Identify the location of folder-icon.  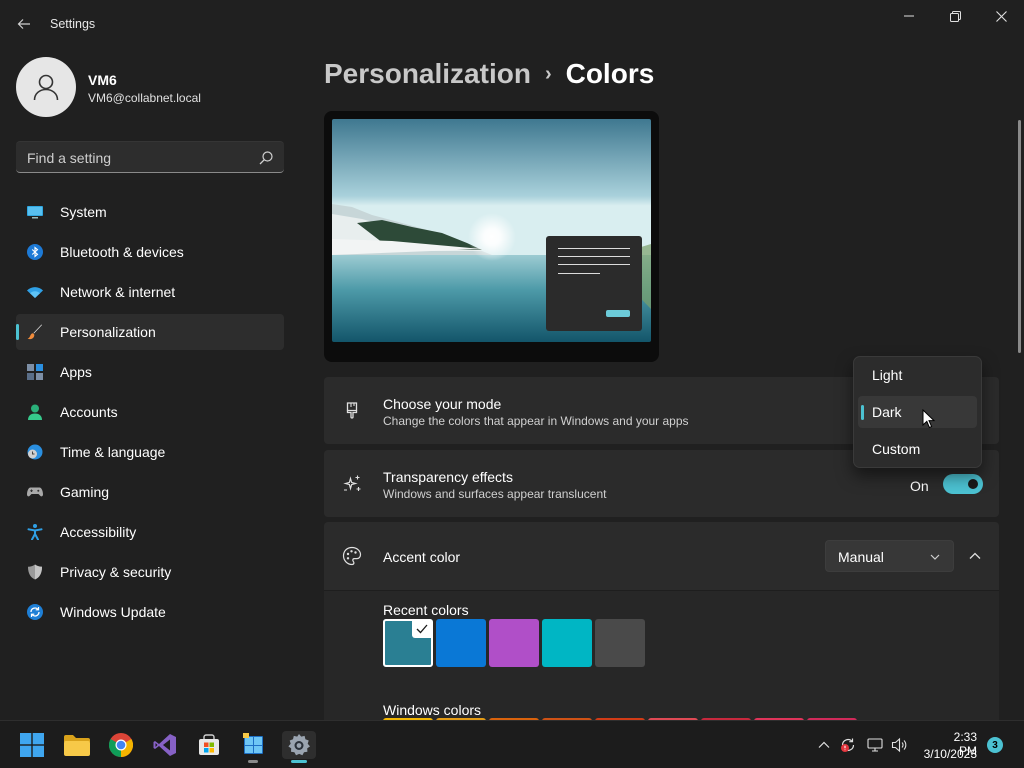
(77, 745).